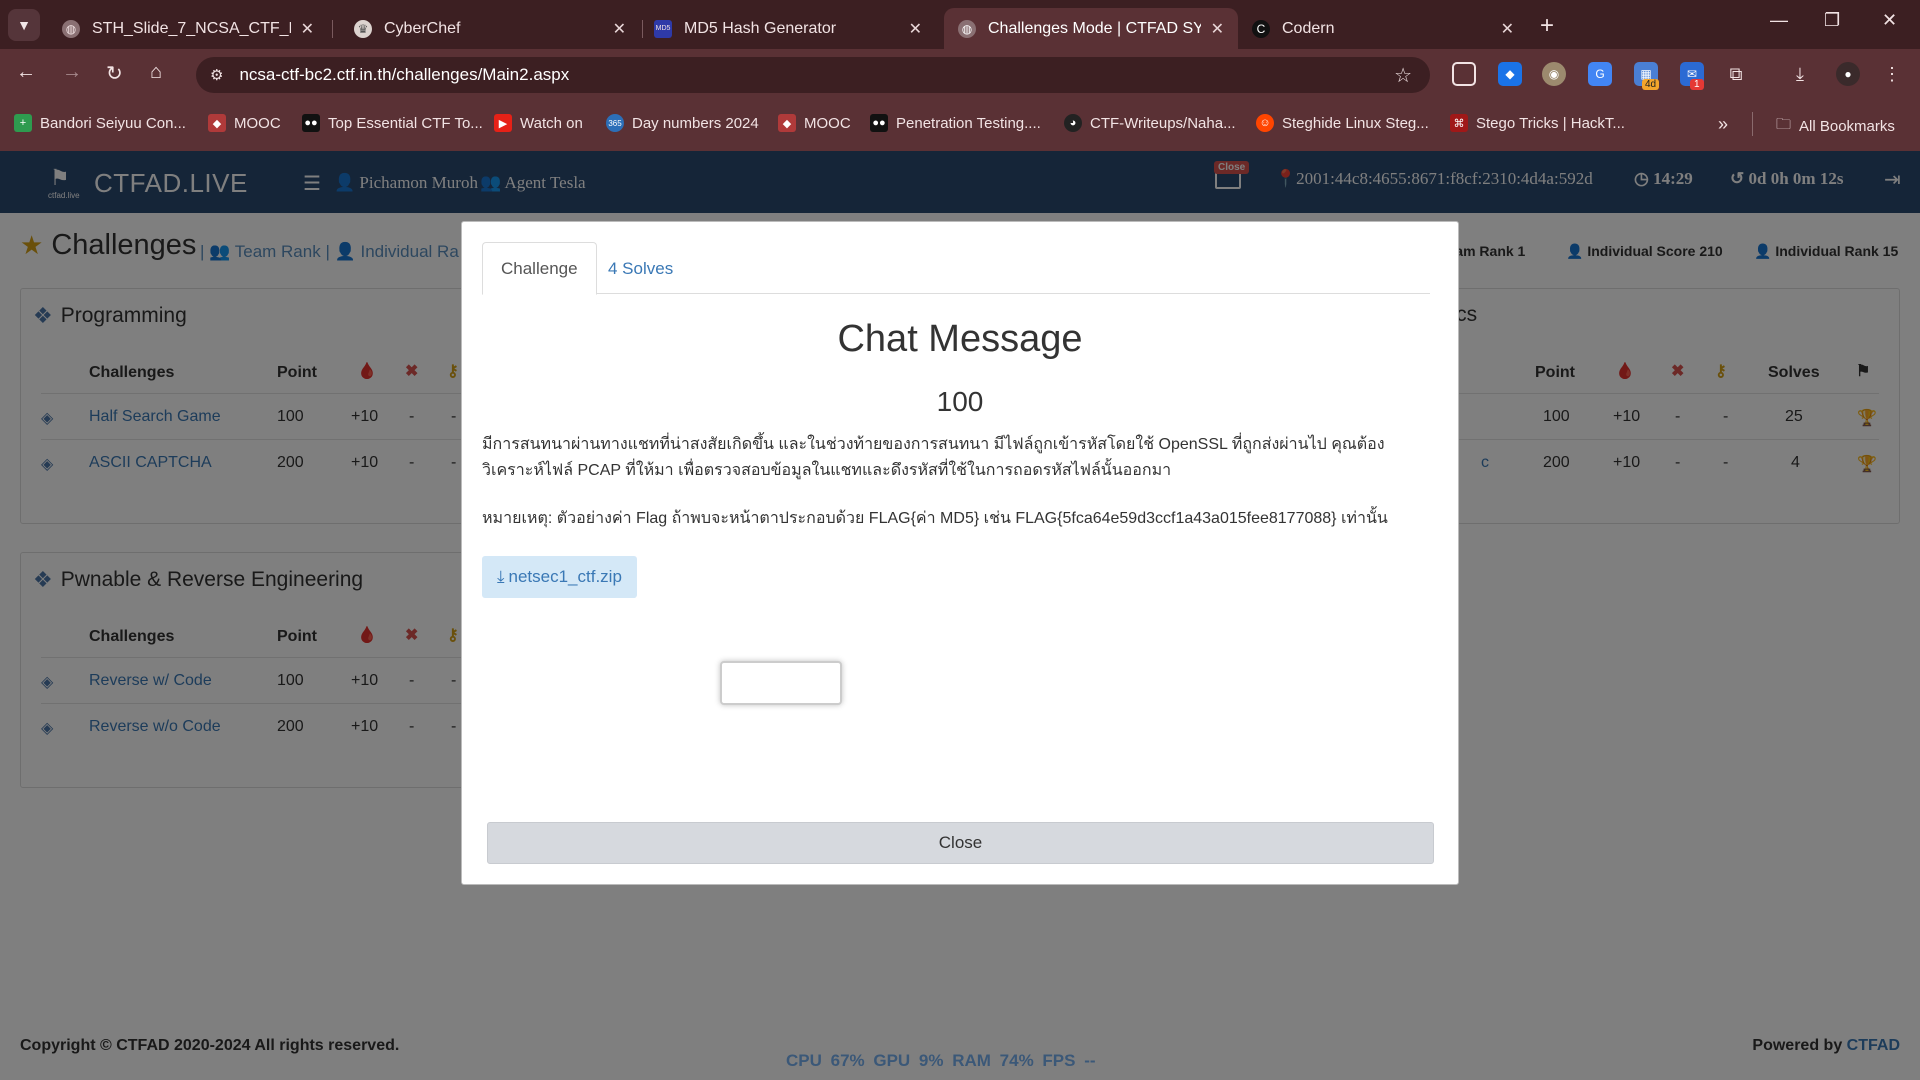 The image size is (1920, 1080). Describe the element at coordinates (1554, 74) in the screenshot. I see `owl-extension-icon: ◉` at that location.